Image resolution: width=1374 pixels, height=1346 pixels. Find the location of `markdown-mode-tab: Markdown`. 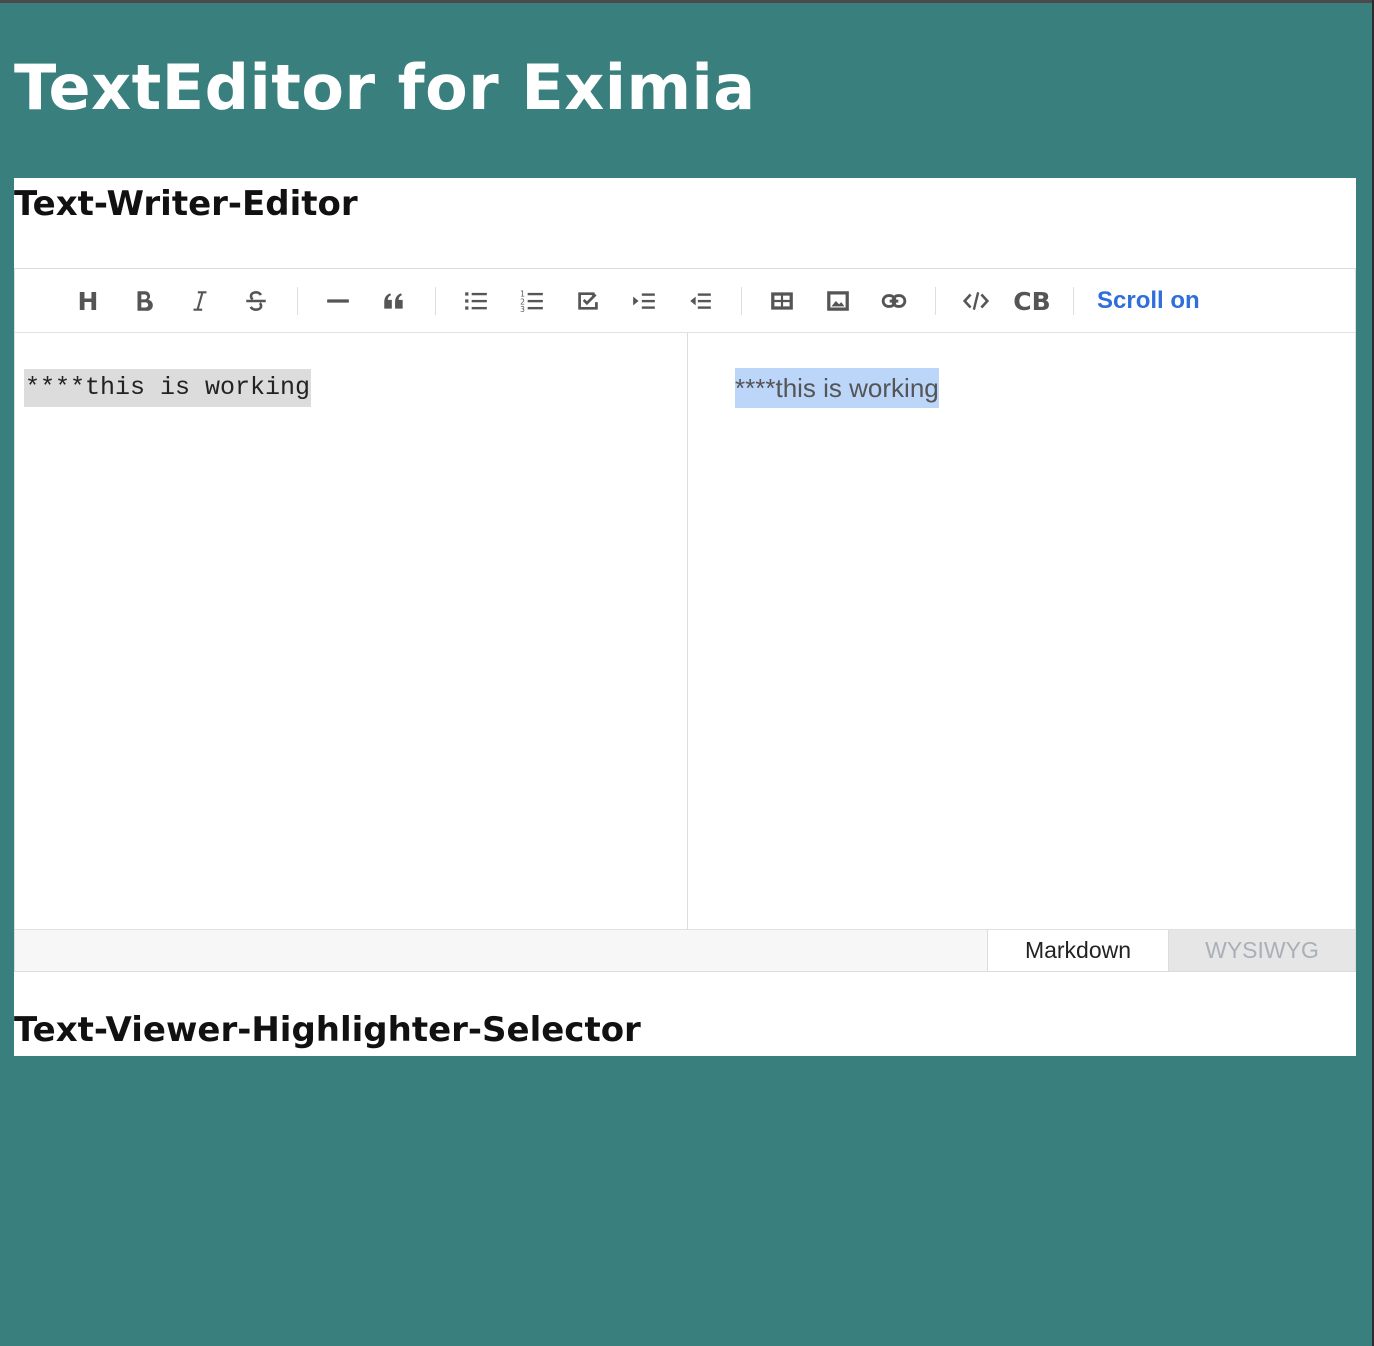

markdown-mode-tab: Markdown is located at coordinates (1078, 950).